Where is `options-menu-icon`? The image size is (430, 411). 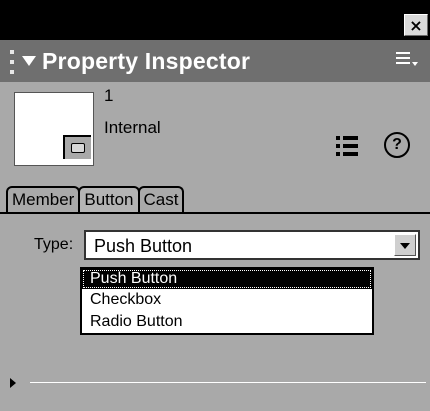 options-menu-icon is located at coordinates (407, 61).